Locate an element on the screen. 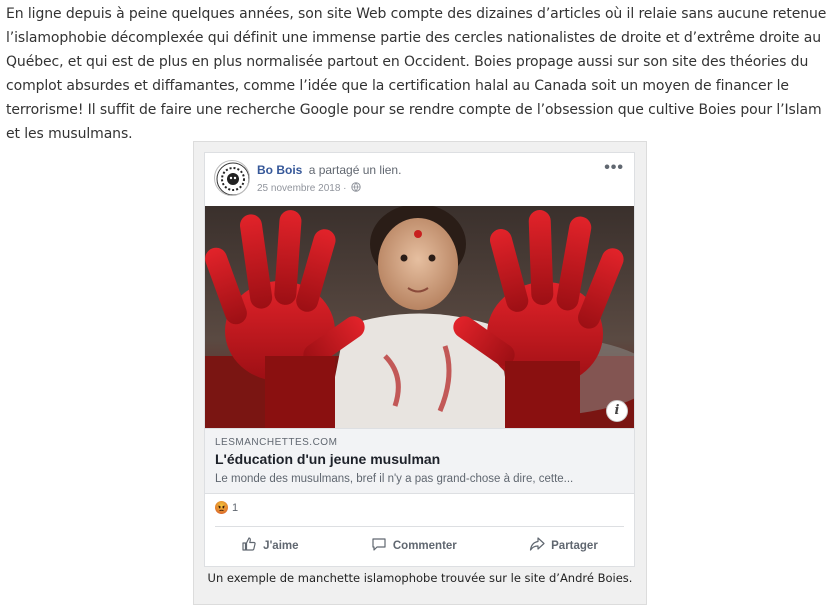  thumbs-up-icon is located at coordinates (249, 545).